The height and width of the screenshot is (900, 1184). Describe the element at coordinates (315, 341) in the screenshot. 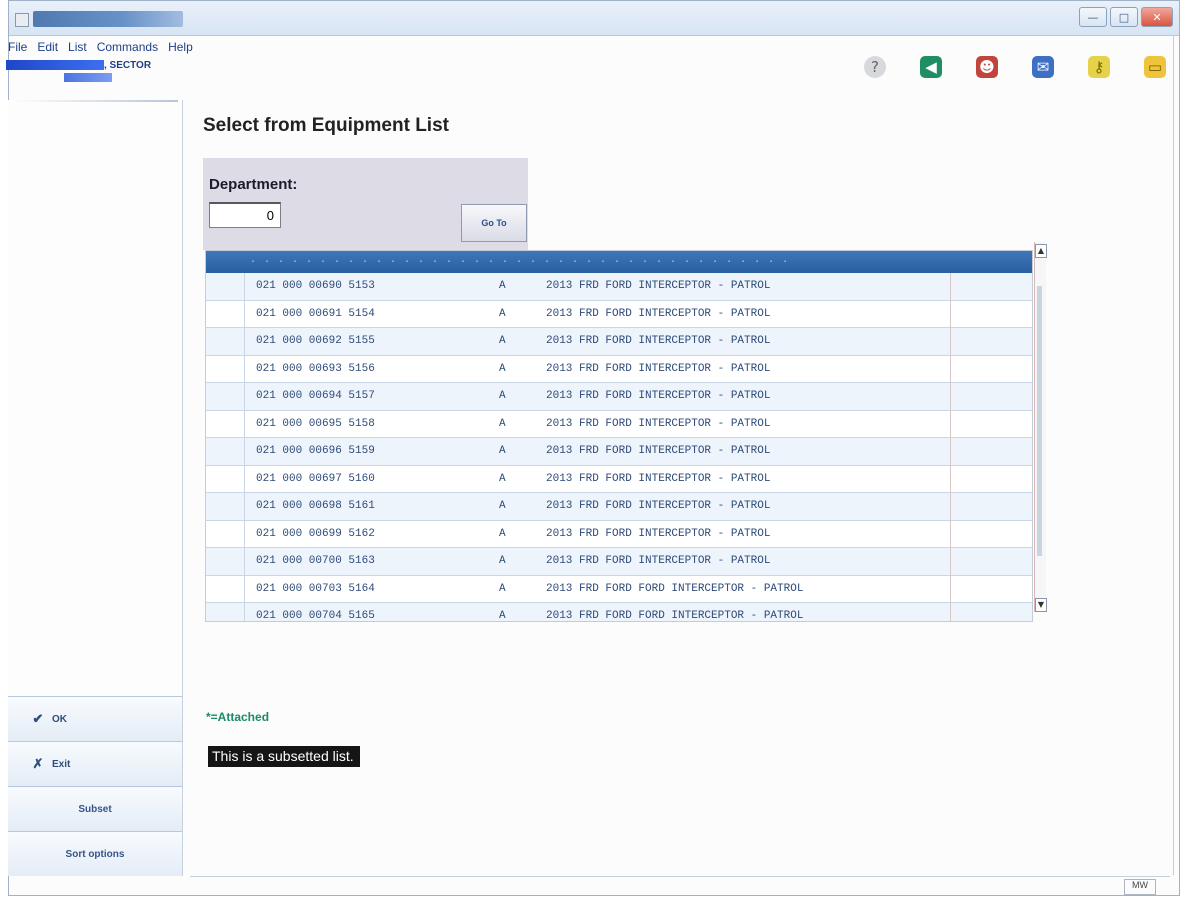

I see `row-equipment-id: 021 000 00692 5155` at that location.